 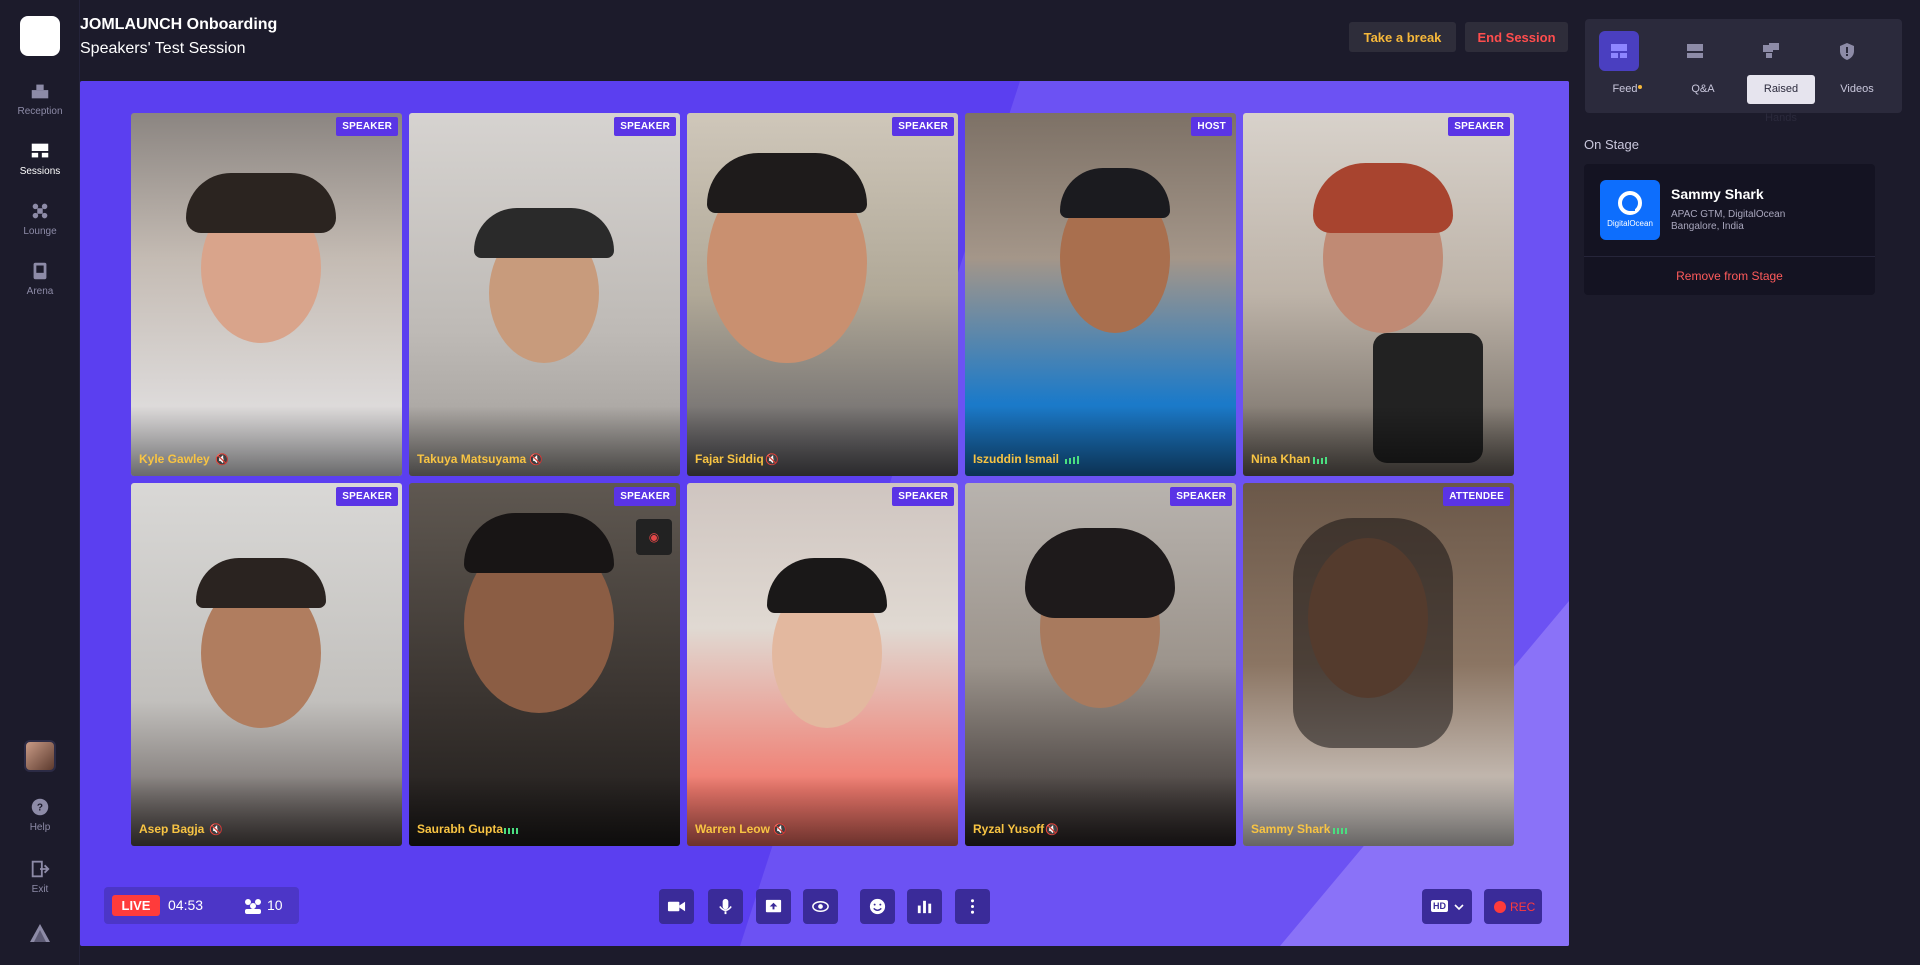 I want to click on tab-label: Feed, so click(x=1625, y=89).